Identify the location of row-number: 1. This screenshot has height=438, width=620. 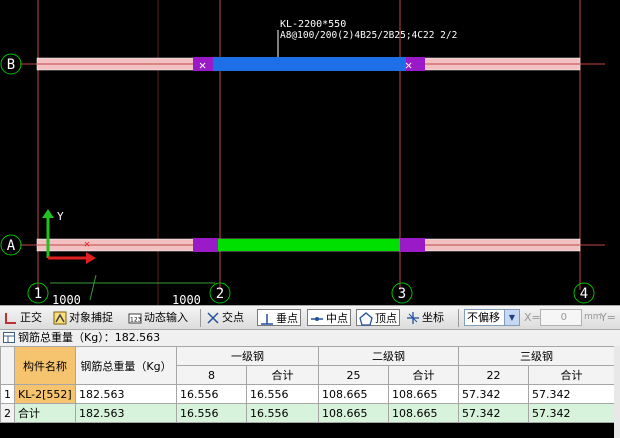
(7, 394).